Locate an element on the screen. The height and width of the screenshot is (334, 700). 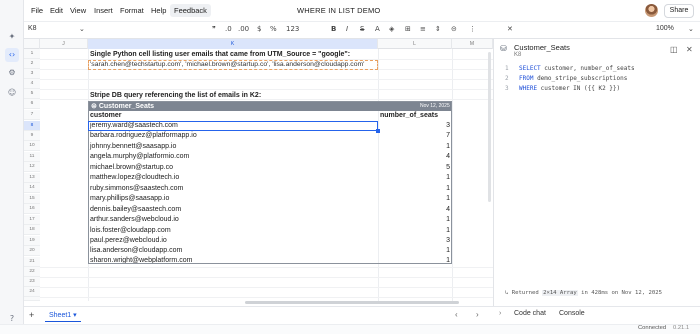
row-header: 10 is located at coordinates (32, 146).